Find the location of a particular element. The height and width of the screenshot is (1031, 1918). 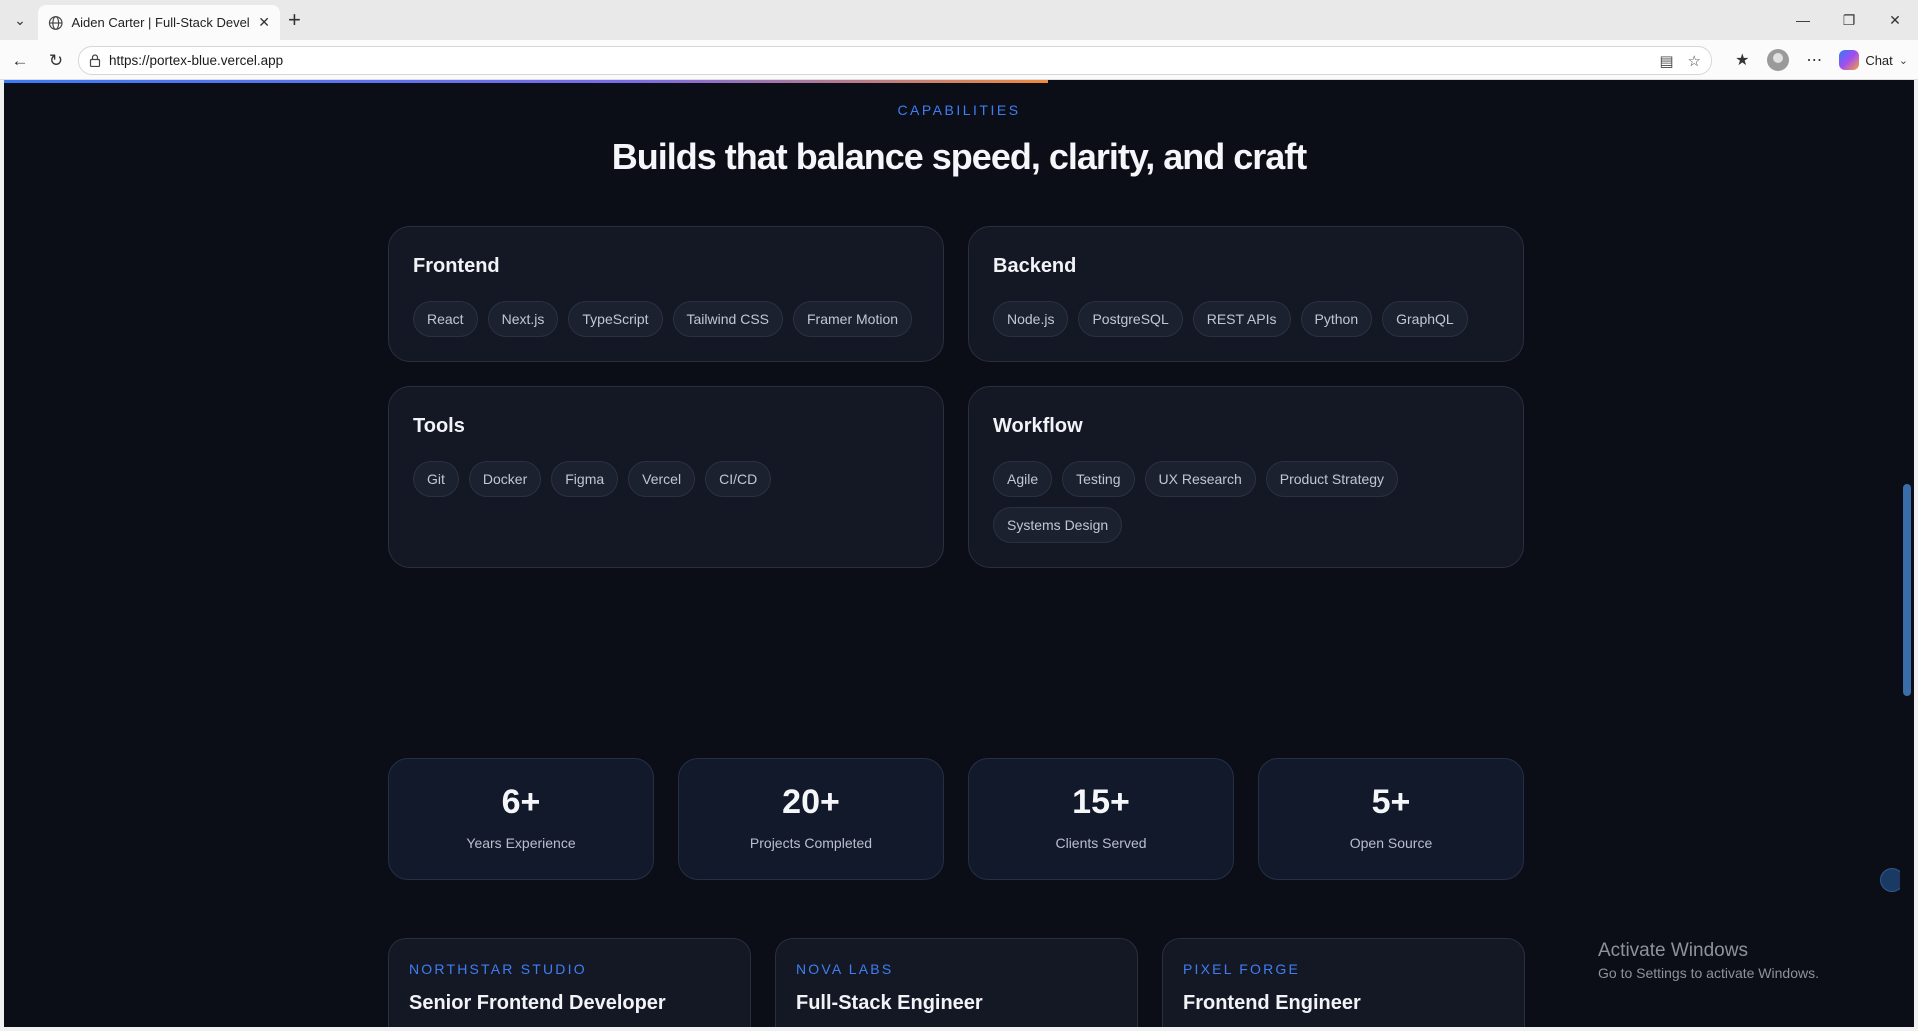

profile-avatar is located at coordinates (1778, 60).